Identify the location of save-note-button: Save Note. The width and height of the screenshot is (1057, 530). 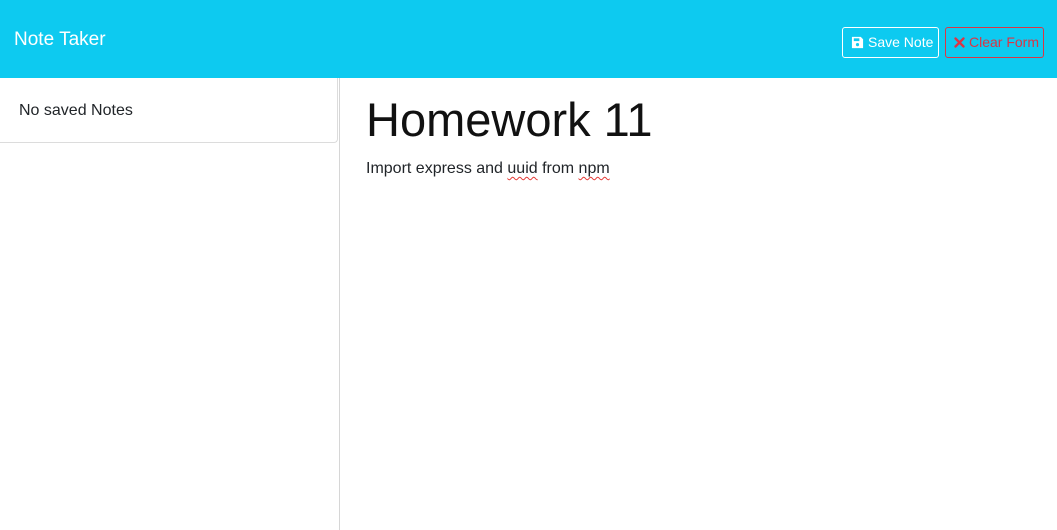
(890, 42).